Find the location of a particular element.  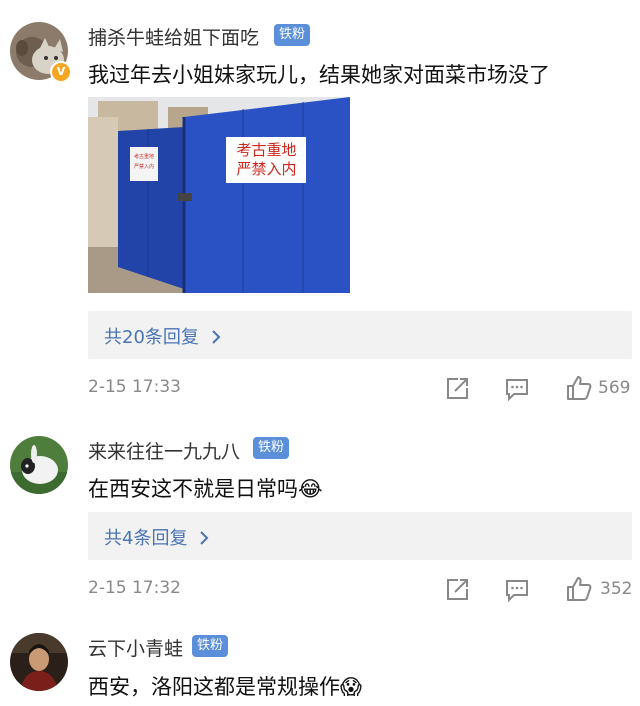

verified-icon: V is located at coordinates (61, 72).